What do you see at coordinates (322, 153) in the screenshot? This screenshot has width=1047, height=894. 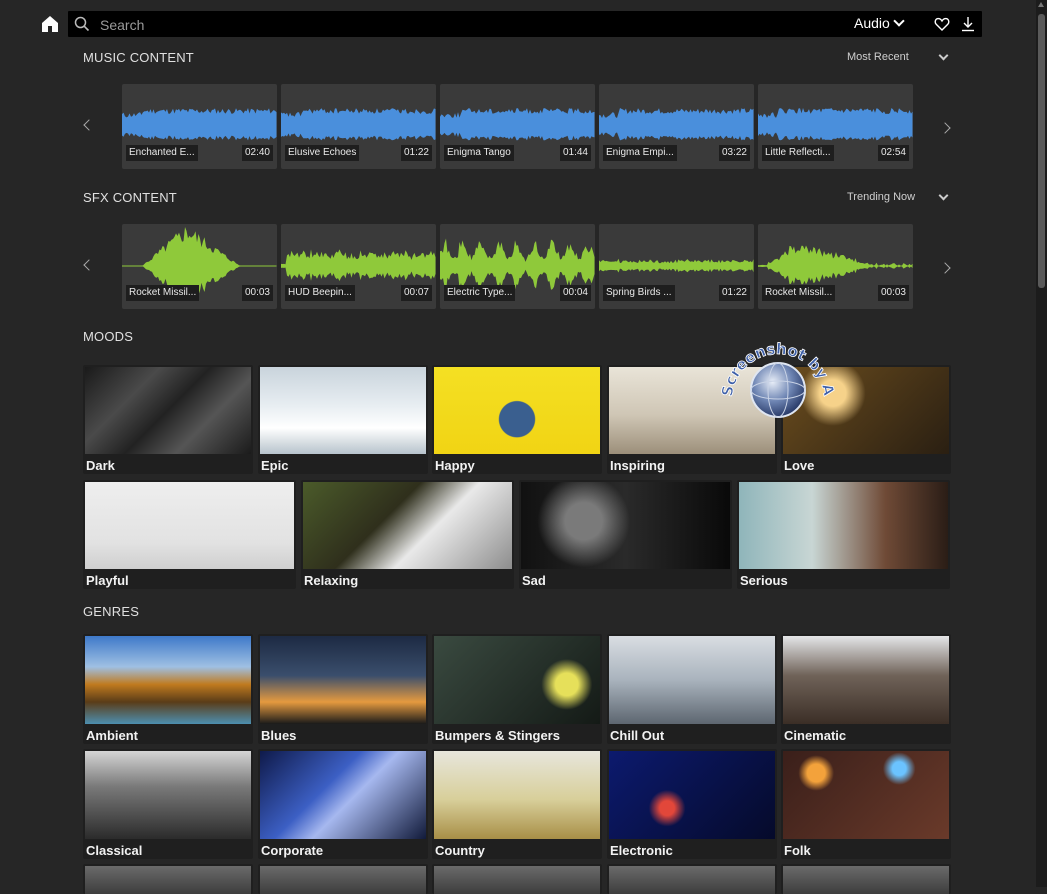 I see `track-name: Elusive Echoes` at bounding box center [322, 153].